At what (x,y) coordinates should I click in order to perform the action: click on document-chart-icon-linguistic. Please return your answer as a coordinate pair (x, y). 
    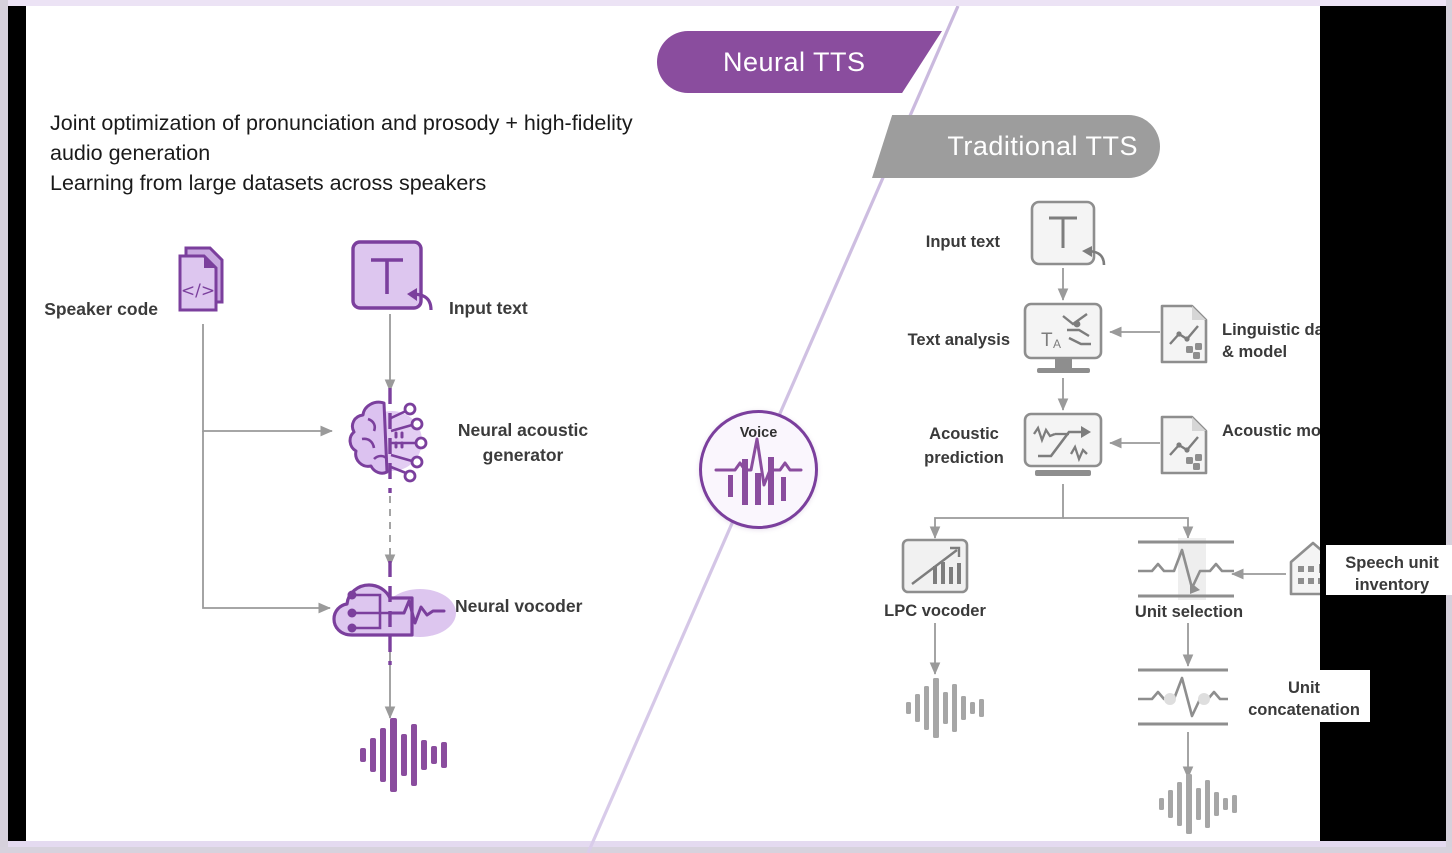
    Looking at the image, I should click on (1184, 334).